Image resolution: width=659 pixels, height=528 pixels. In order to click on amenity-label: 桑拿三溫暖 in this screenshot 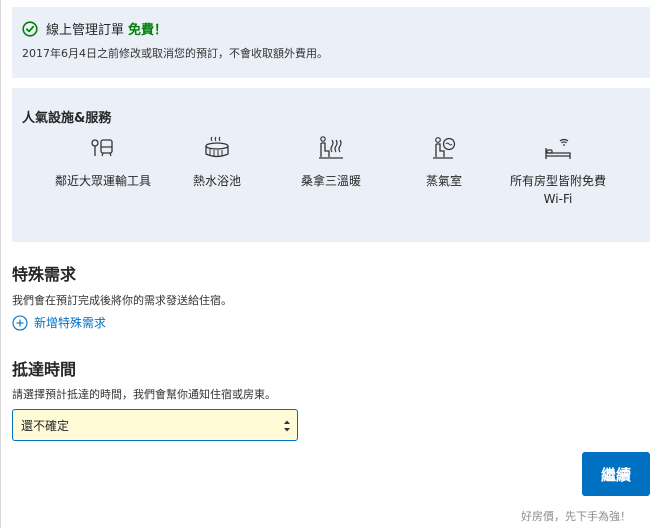, I will do `click(330, 181)`.